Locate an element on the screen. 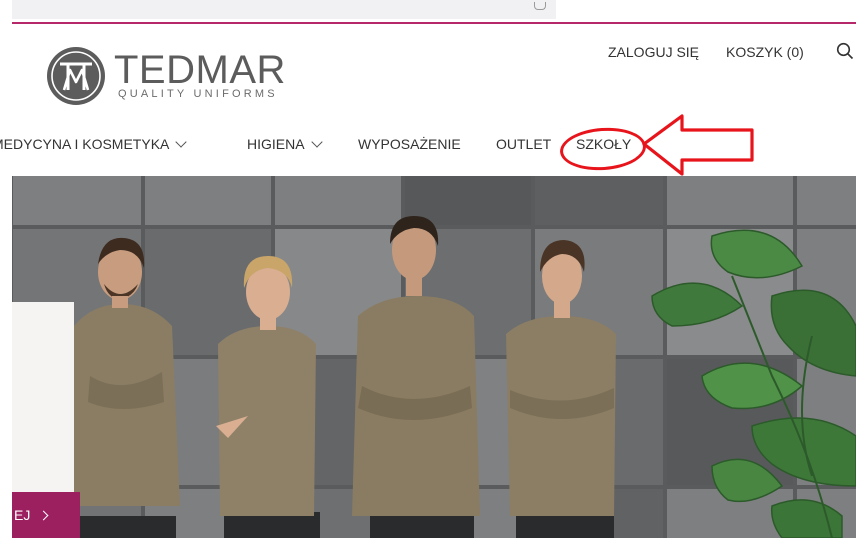  nav-item-label: OUTLET is located at coordinates (524, 144).